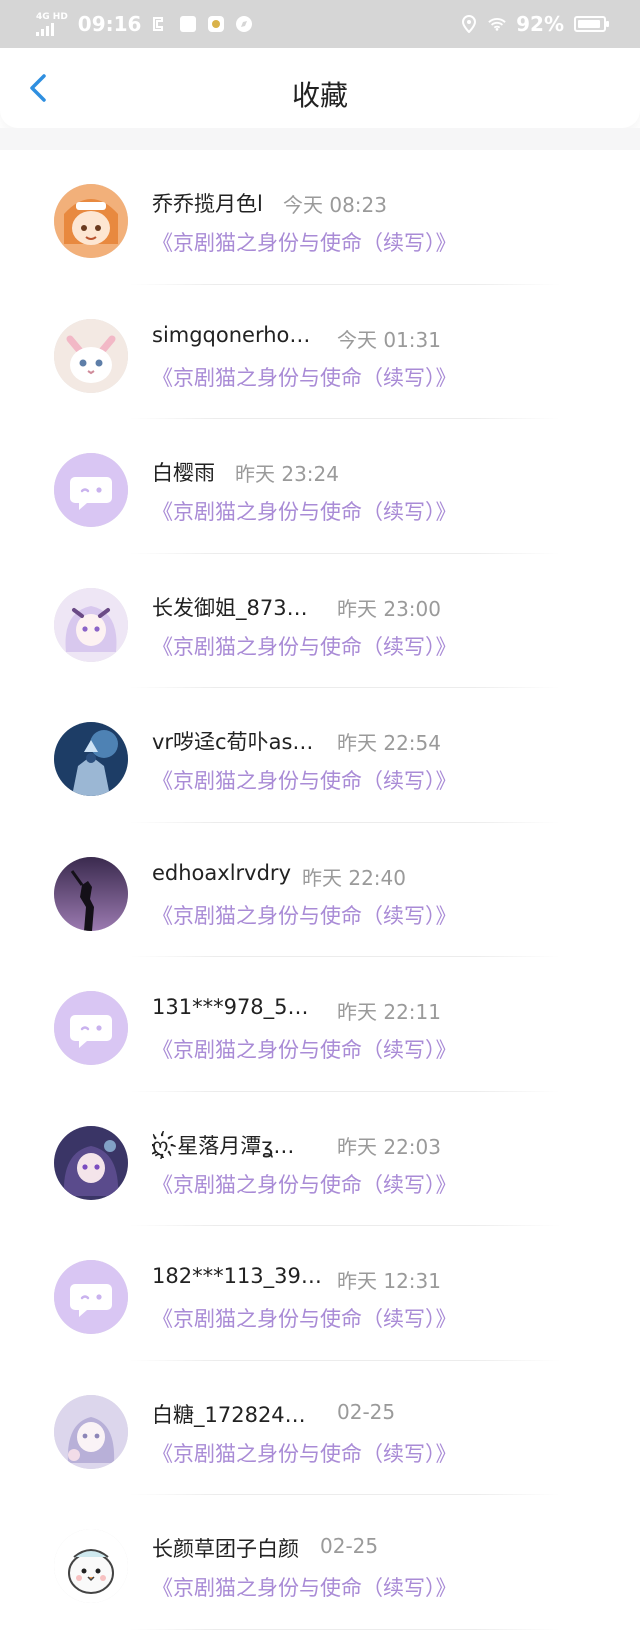  Describe the element at coordinates (225, 1548) in the screenshot. I see `user-name: 长颜草团子白颜` at that location.